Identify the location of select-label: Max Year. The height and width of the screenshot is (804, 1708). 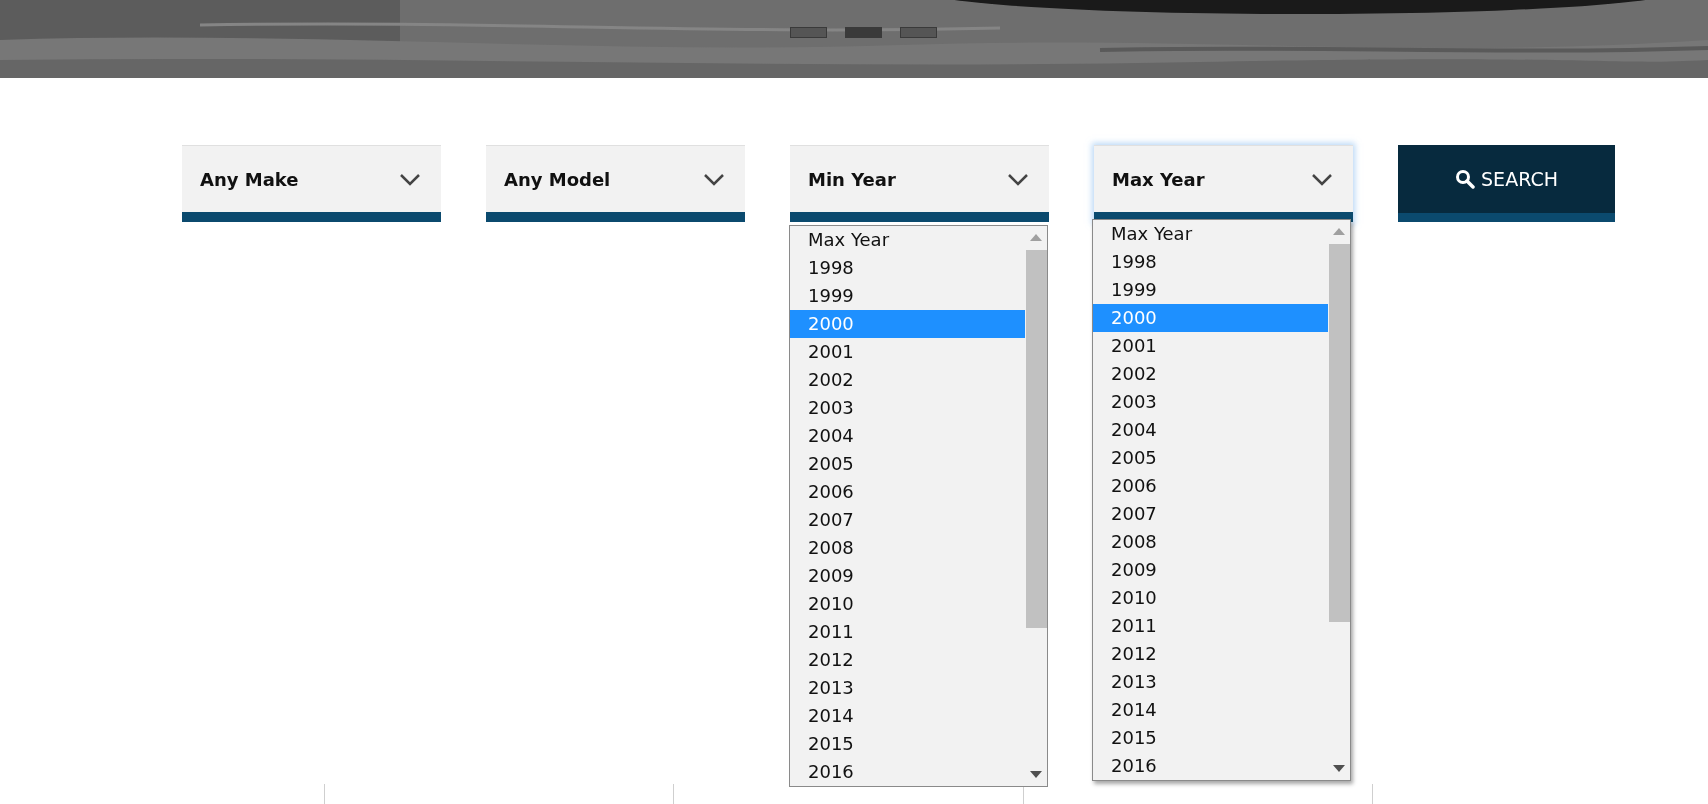
(1158, 179).